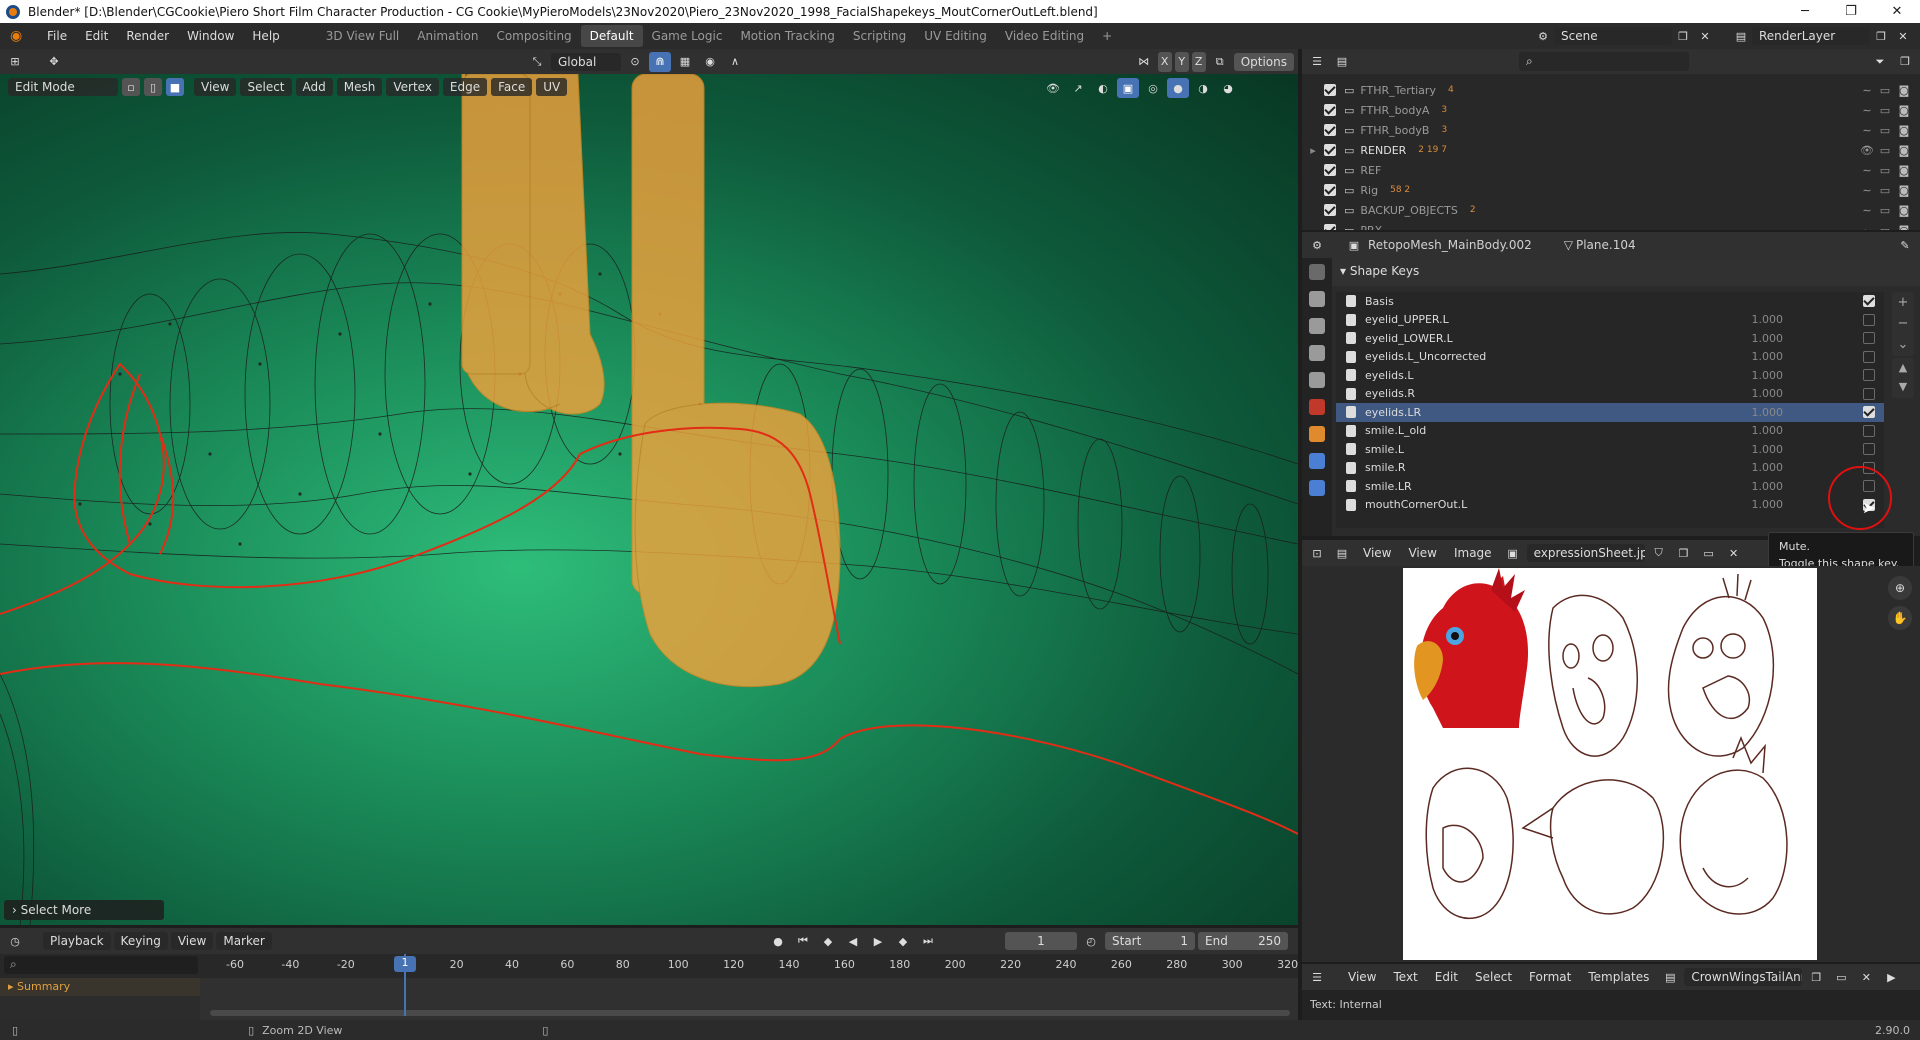 Image resolution: width=1920 pixels, height=1040 pixels. Describe the element at coordinates (928, 941) in the screenshot. I see `jump-end-icon: ⏭` at that location.